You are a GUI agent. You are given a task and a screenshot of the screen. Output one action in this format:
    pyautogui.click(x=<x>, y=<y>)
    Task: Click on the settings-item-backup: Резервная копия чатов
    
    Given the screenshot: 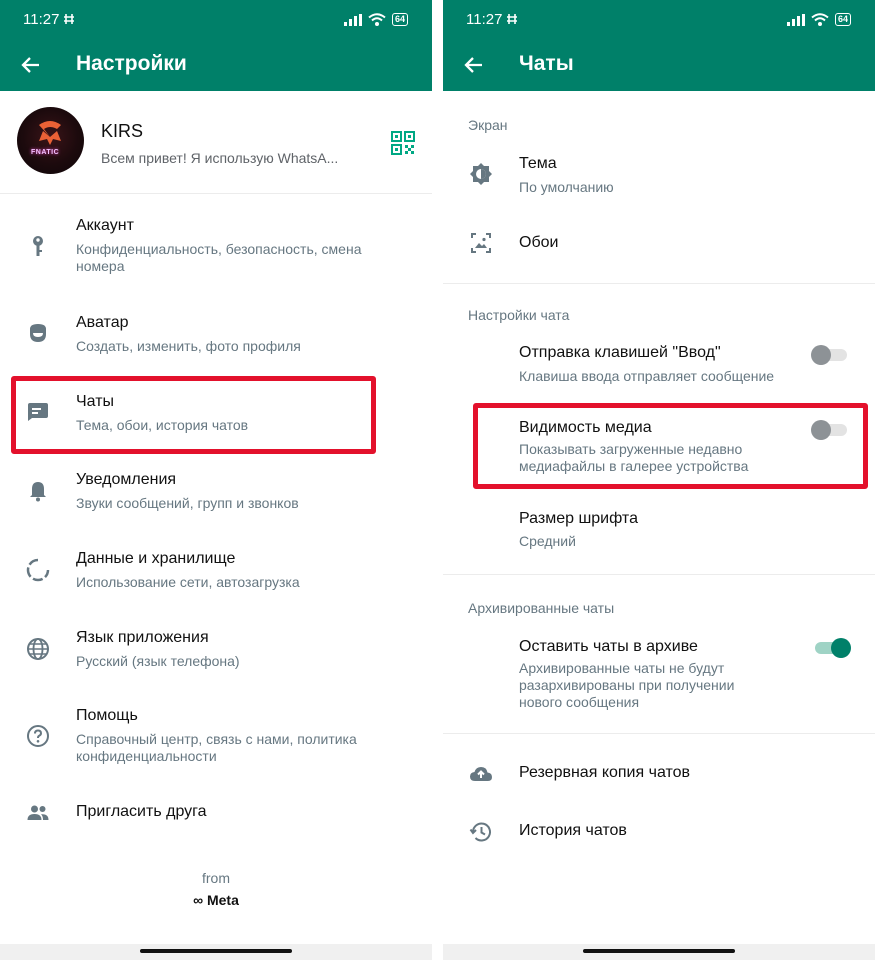 What is the action you would take?
    pyautogui.click(x=659, y=775)
    